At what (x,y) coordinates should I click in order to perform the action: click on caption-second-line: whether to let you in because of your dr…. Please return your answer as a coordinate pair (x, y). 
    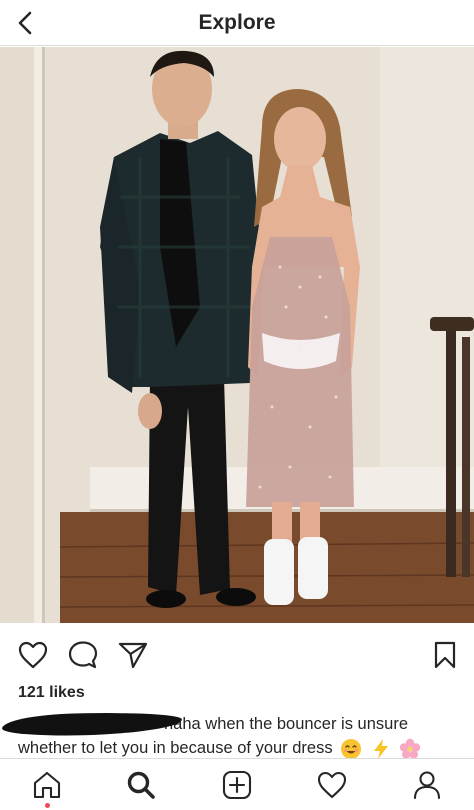
    Looking at the image, I should click on (238, 748).